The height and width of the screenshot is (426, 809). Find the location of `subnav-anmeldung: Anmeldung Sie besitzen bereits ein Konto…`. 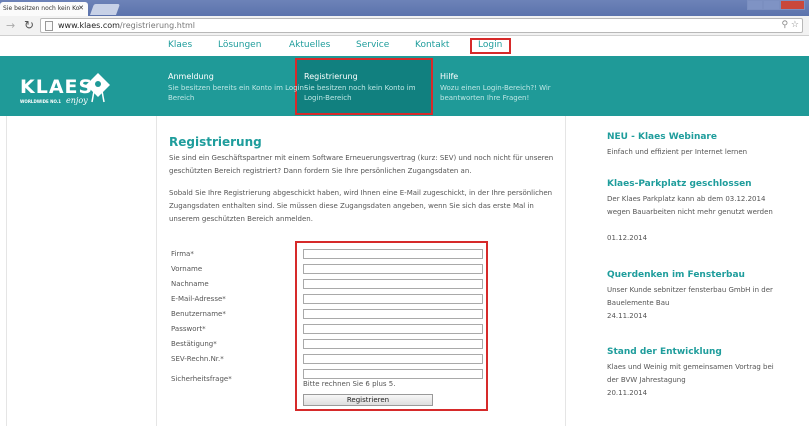

subnav-anmeldung: Anmeldung Sie besitzen bereits ein Konto… is located at coordinates (238, 87).